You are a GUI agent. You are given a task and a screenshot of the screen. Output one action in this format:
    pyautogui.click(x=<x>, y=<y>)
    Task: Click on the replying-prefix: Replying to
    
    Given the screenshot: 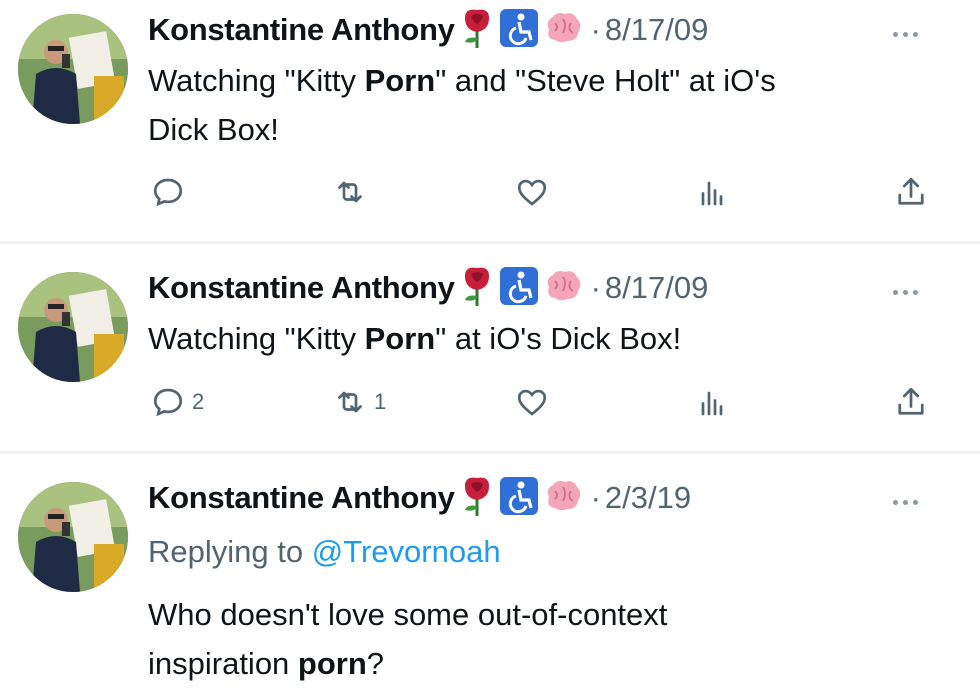 What is the action you would take?
    pyautogui.click(x=230, y=551)
    